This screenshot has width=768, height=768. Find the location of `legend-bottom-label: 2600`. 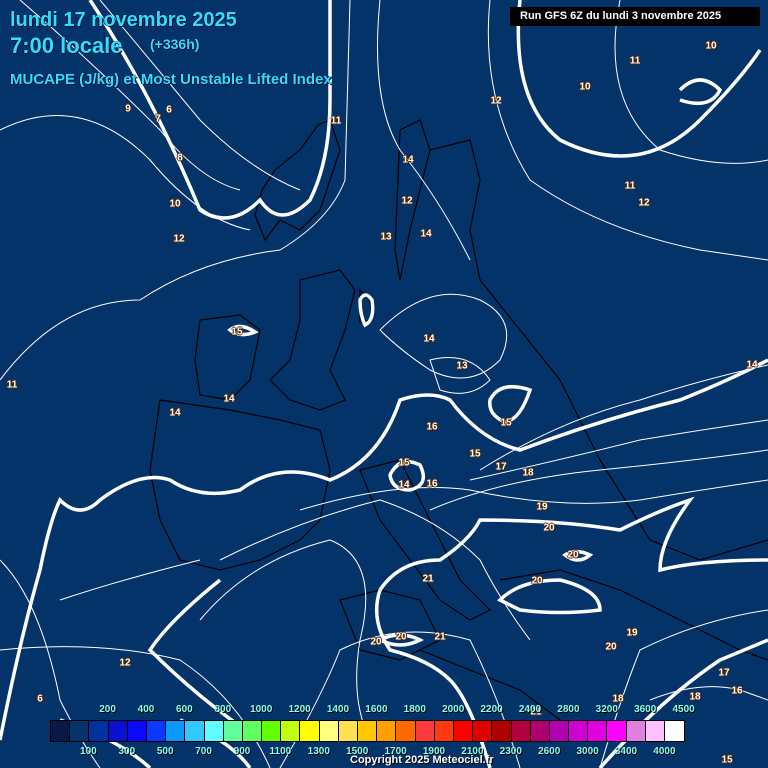

legend-bottom-label: 2600 is located at coordinates (549, 751).